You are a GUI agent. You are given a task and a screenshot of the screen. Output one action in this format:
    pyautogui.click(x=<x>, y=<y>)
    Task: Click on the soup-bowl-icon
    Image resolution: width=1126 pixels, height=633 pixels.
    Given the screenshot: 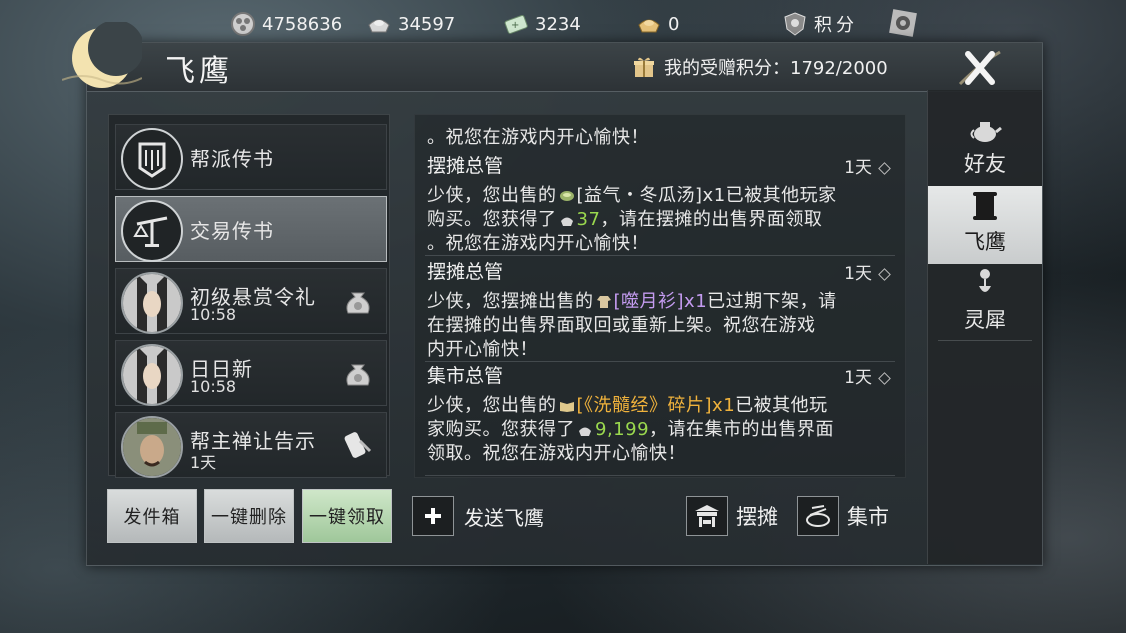 What is the action you would take?
    pyautogui.click(x=566, y=196)
    